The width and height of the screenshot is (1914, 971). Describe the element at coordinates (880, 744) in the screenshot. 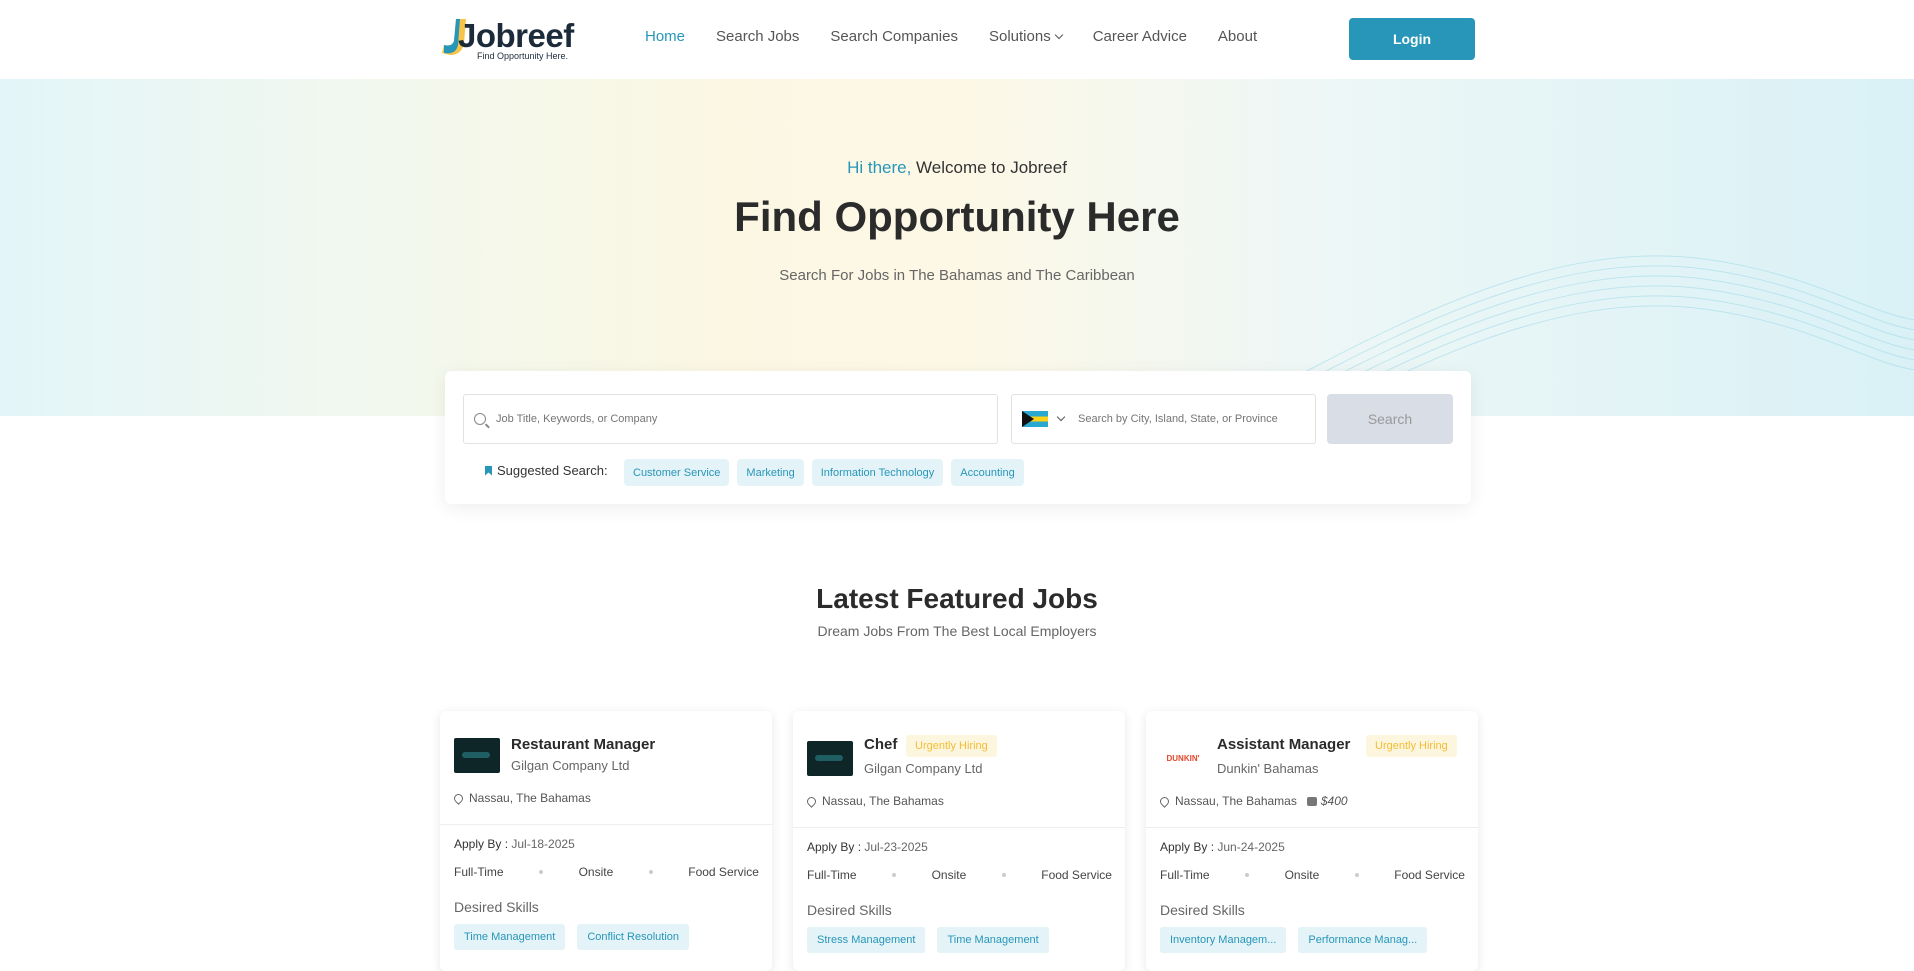

I see `job-title: Chef` at that location.